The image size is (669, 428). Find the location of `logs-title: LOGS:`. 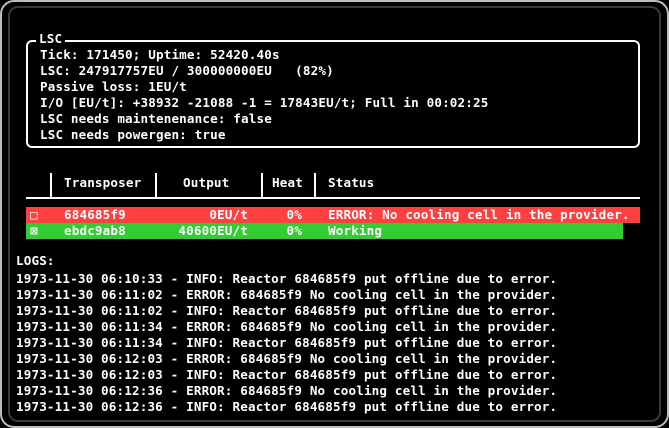

logs-title: LOGS: is located at coordinates (35, 260).